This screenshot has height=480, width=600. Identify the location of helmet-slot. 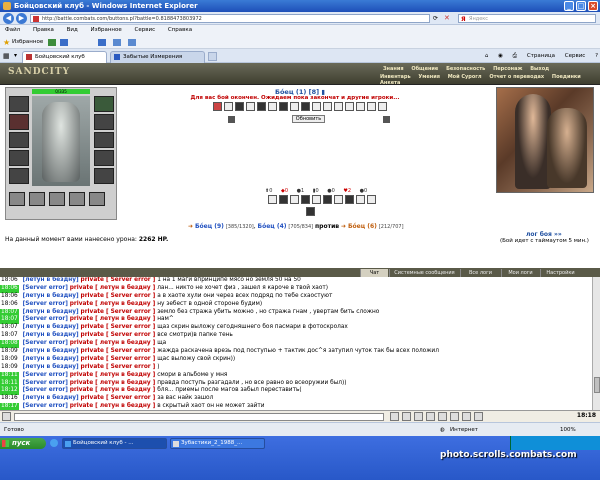
(19, 104).